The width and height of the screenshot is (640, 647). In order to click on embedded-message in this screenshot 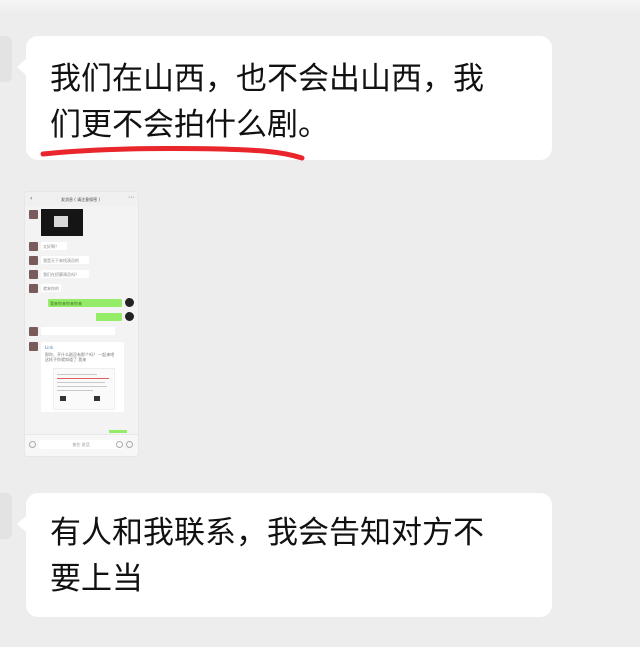, I will do `click(78, 331)`.